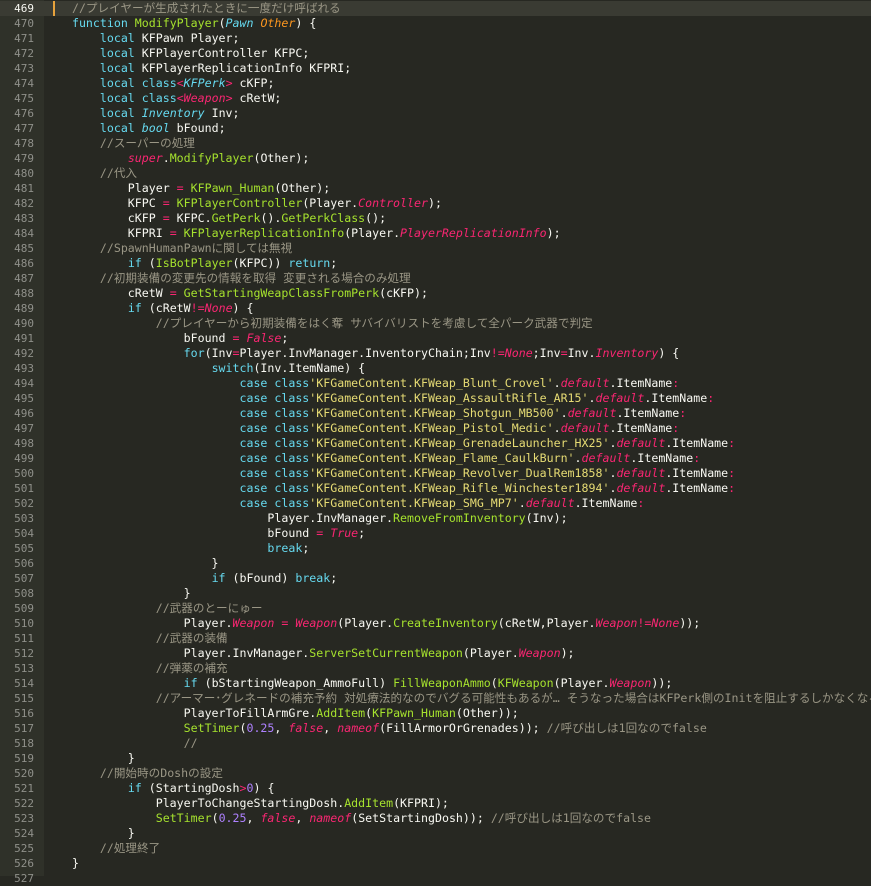  Describe the element at coordinates (435, 8) in the screenshot. I see `code-line: 469 //プレイヤーが生成されたときに一度だけ呼ばれる` at that location.